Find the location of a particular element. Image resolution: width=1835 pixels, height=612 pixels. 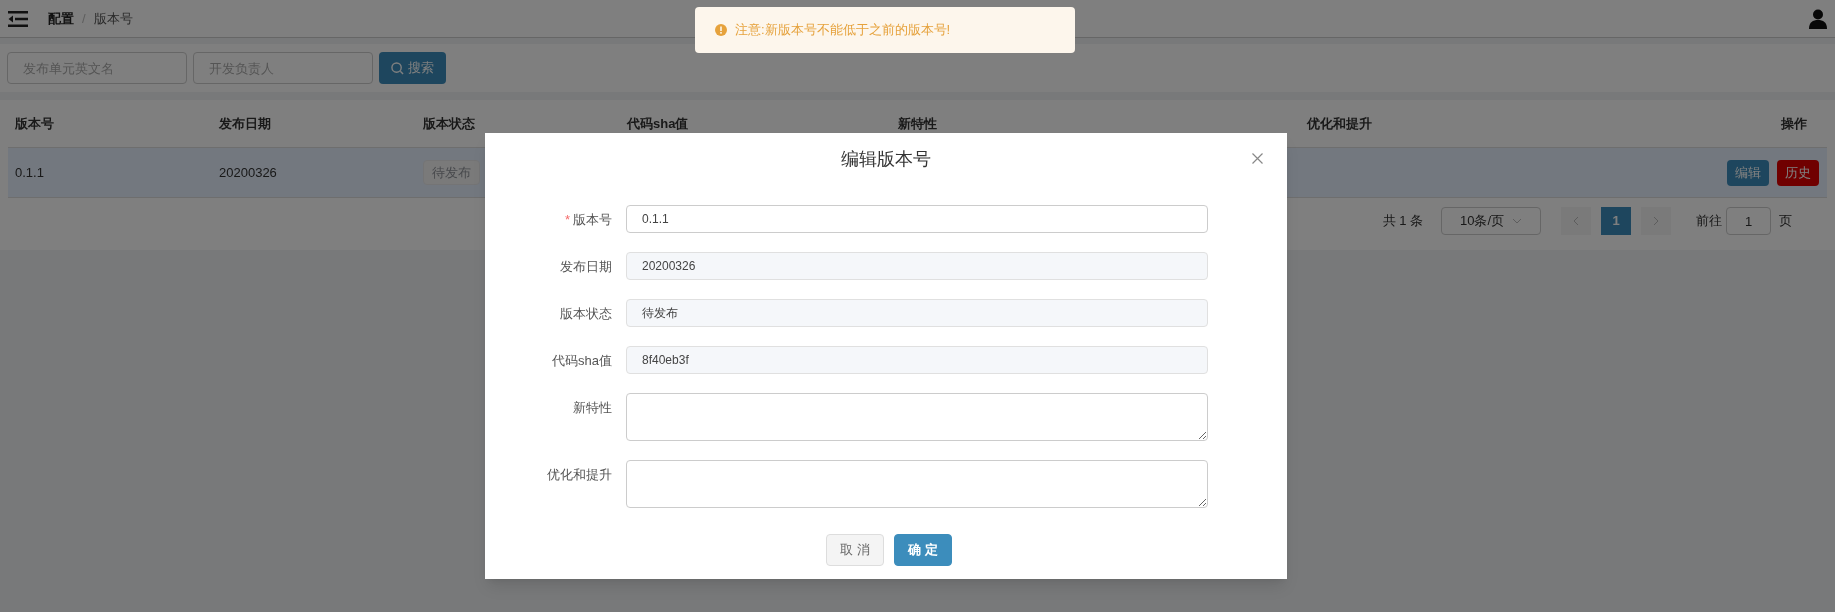

column-header: 代码sha值 is located at coordinates (657, 123).